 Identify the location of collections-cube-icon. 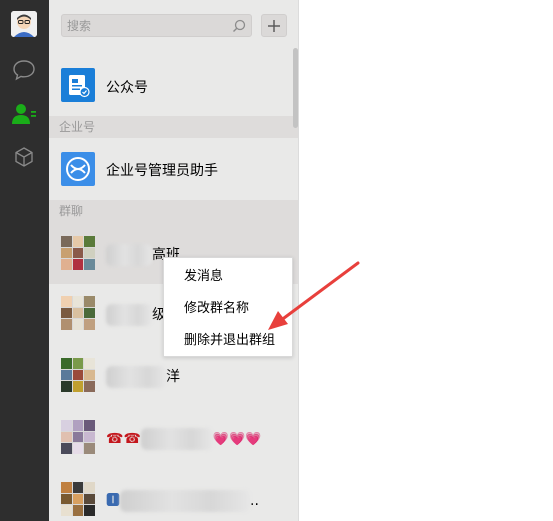
(24, 157).